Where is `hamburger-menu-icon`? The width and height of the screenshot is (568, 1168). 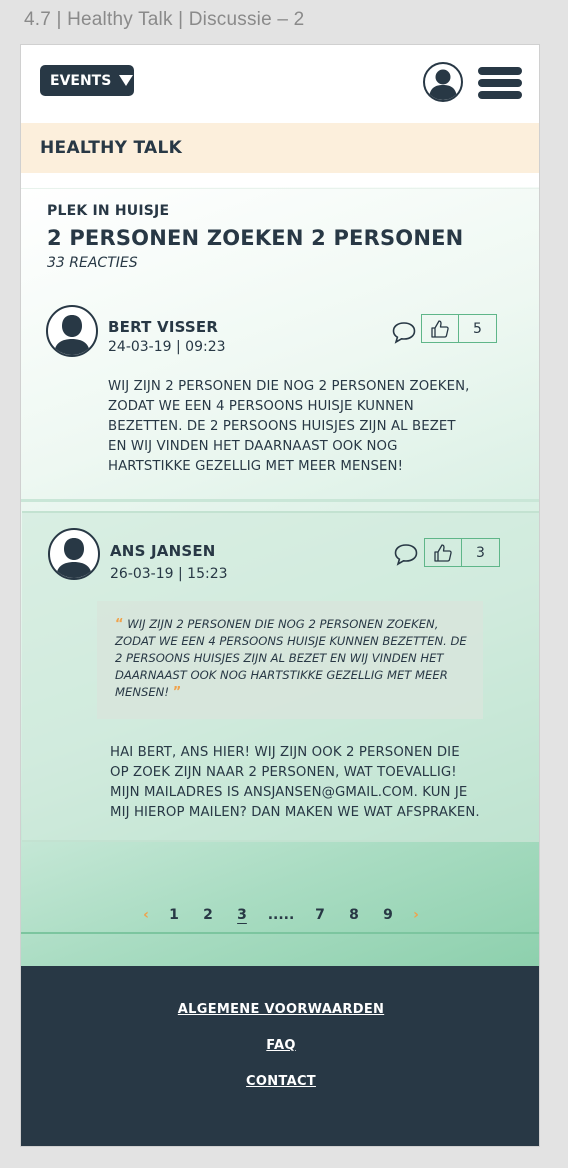
hamburger-menu-icon is located at coordinates (500, 83).